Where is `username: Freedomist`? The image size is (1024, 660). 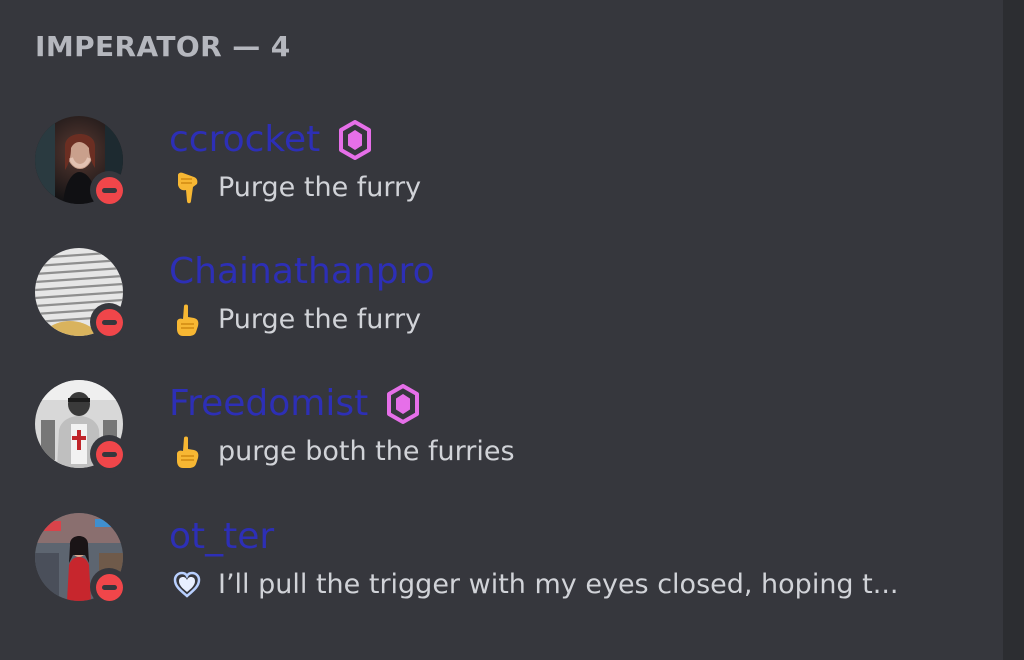
username: Freedomist is located at coordinates (268, 404).